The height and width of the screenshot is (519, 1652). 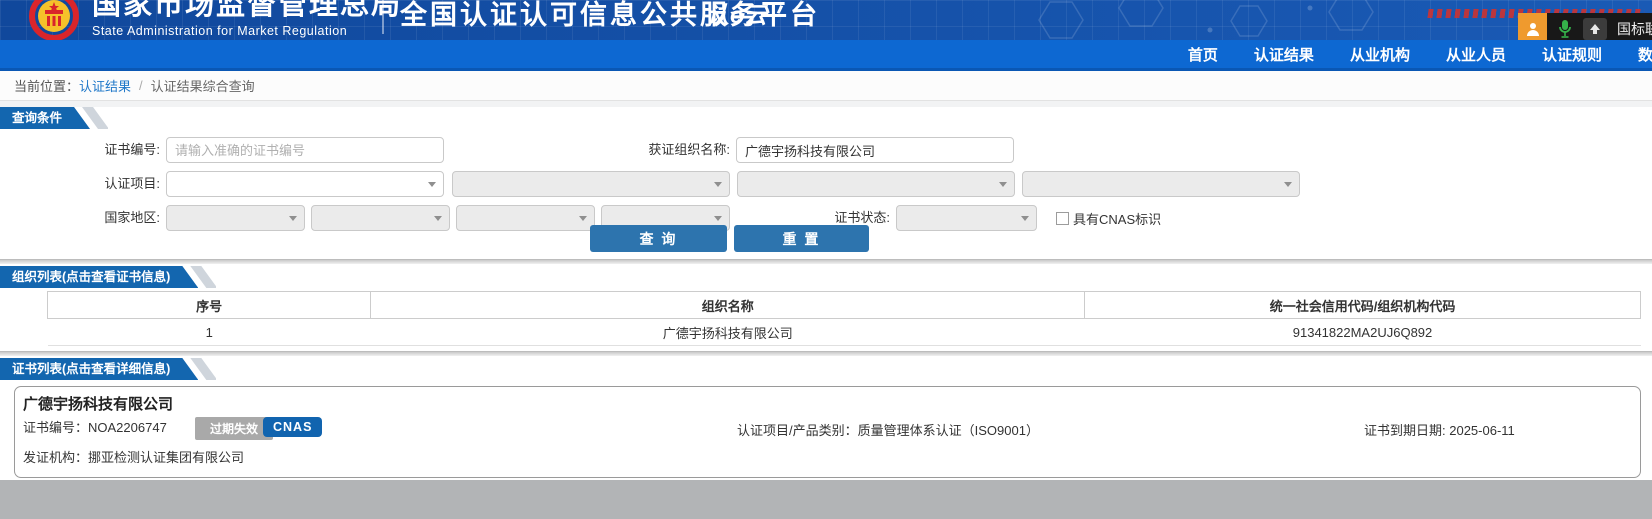 I want to click on card-expiry: 证书到期日期: 2025-06-11, so click(x=1439, y=429).